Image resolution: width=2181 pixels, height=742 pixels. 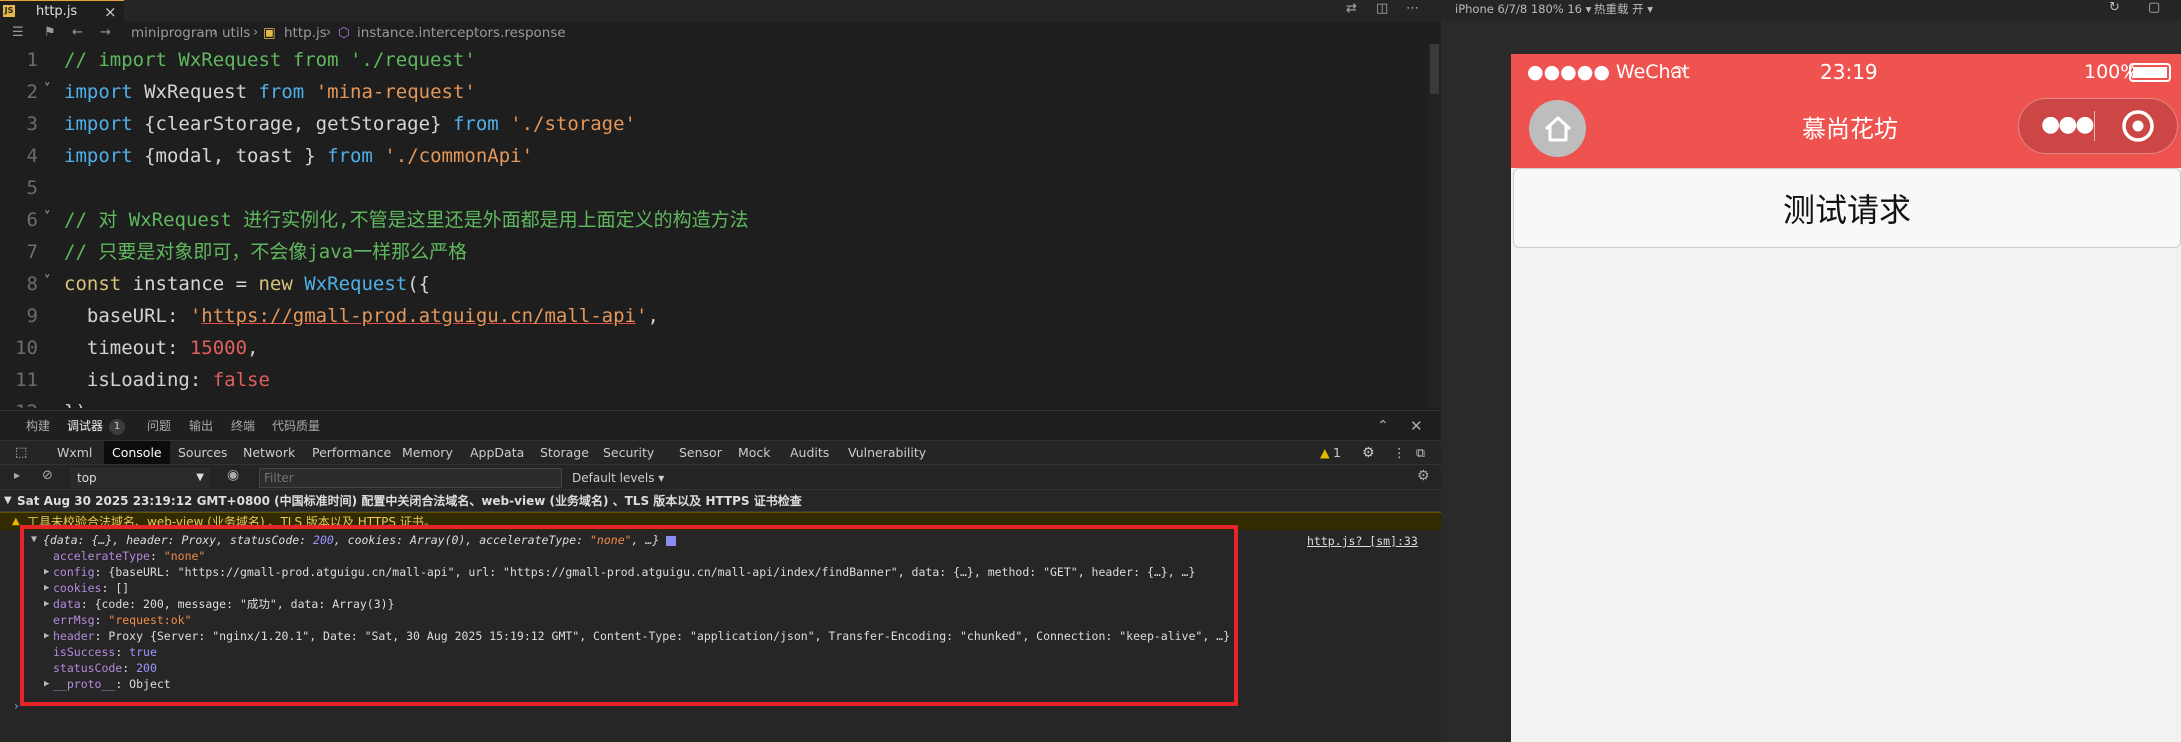 I want to click on tab-terminal: 终端, so click(x=243, y=426).